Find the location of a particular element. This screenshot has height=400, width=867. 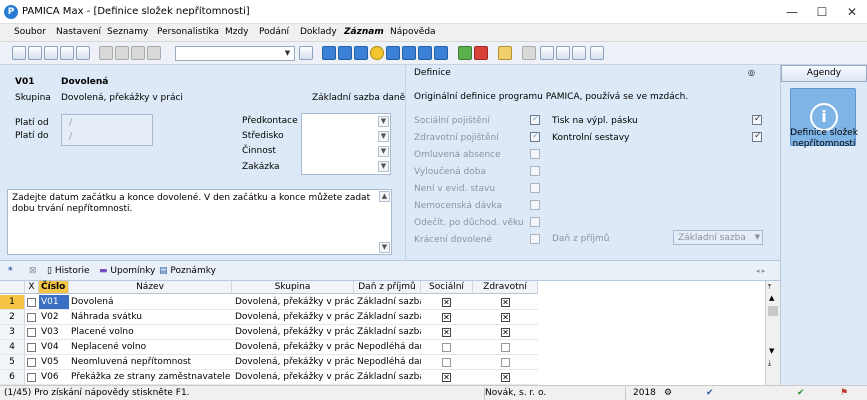

window-icon is located at coordinates (529, 53).